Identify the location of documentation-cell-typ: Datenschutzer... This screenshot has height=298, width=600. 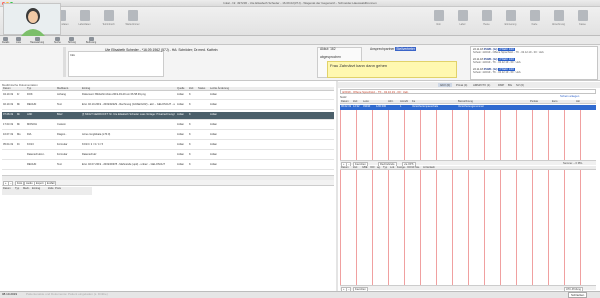
(36, 154).